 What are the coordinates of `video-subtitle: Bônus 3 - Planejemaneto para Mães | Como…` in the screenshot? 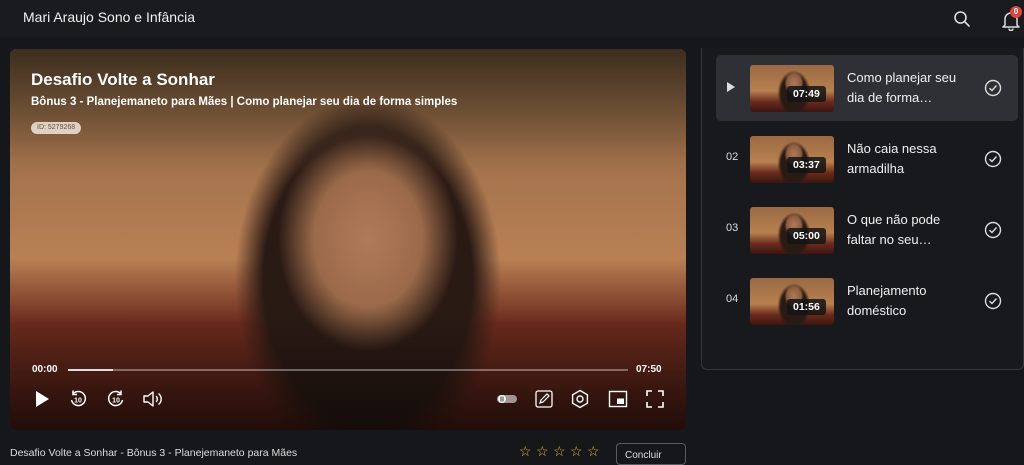 It's located at (244, 102).